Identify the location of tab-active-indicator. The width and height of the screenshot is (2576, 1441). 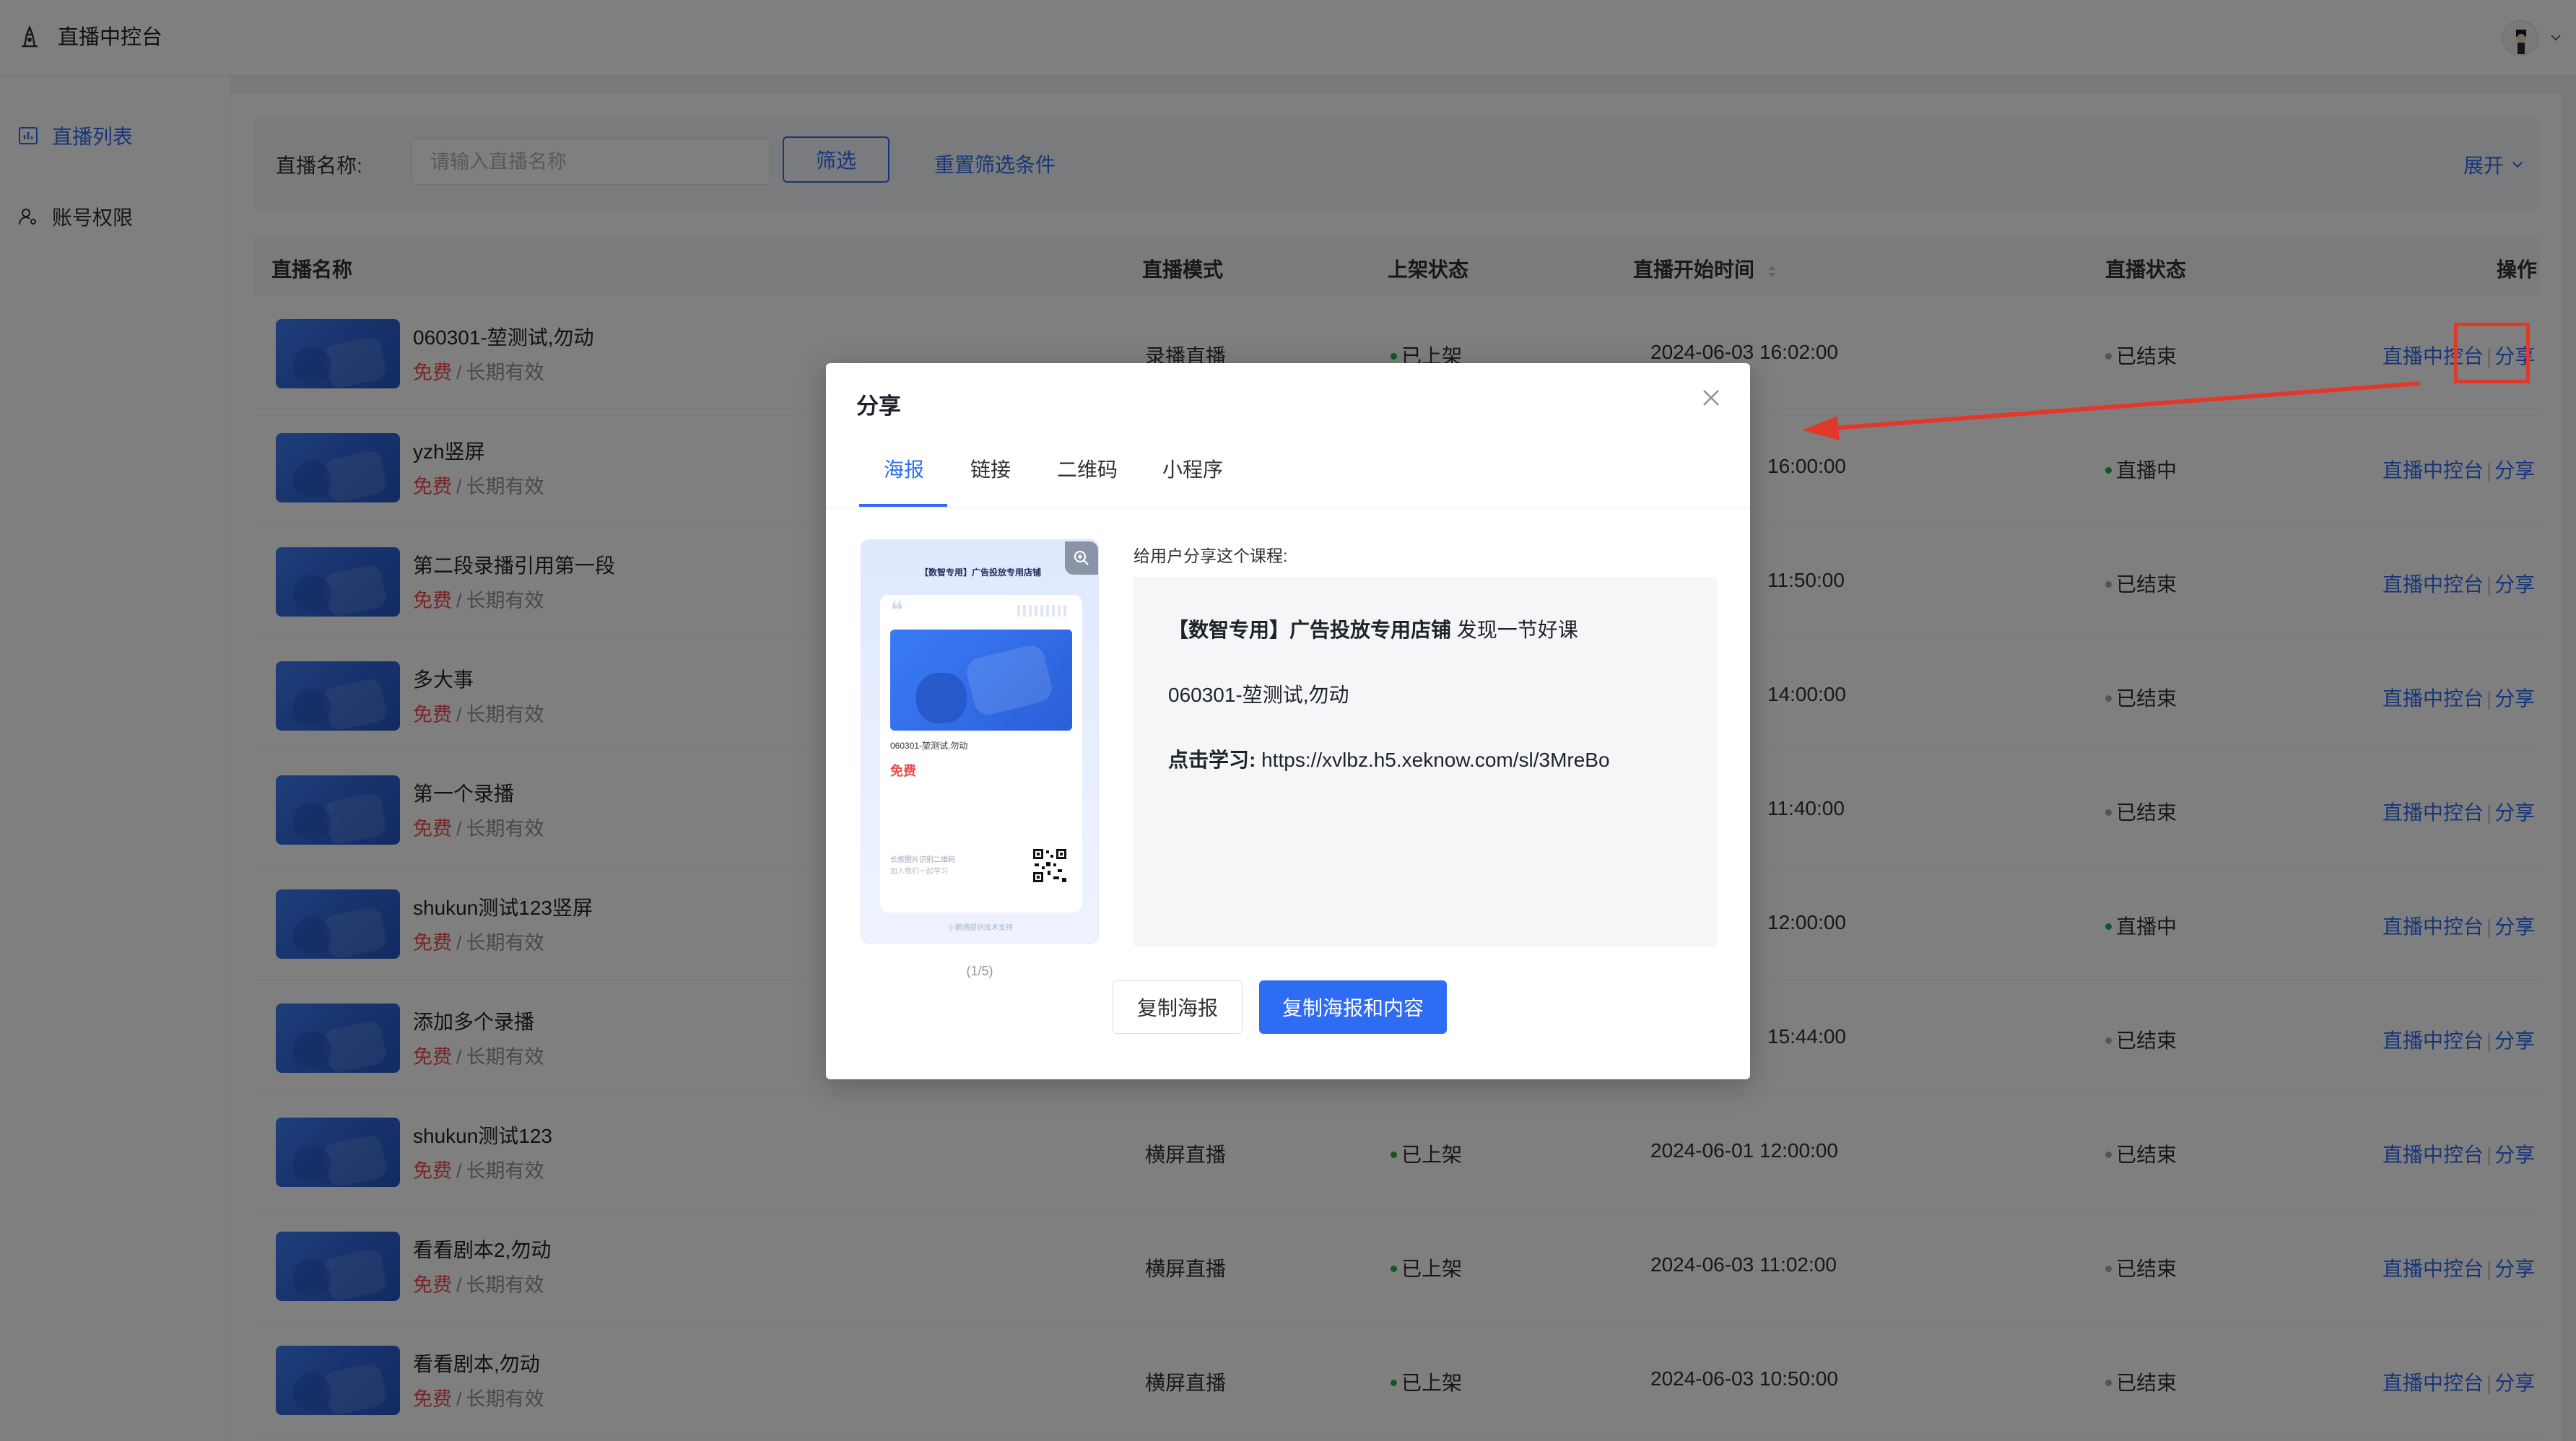
(903, 505).